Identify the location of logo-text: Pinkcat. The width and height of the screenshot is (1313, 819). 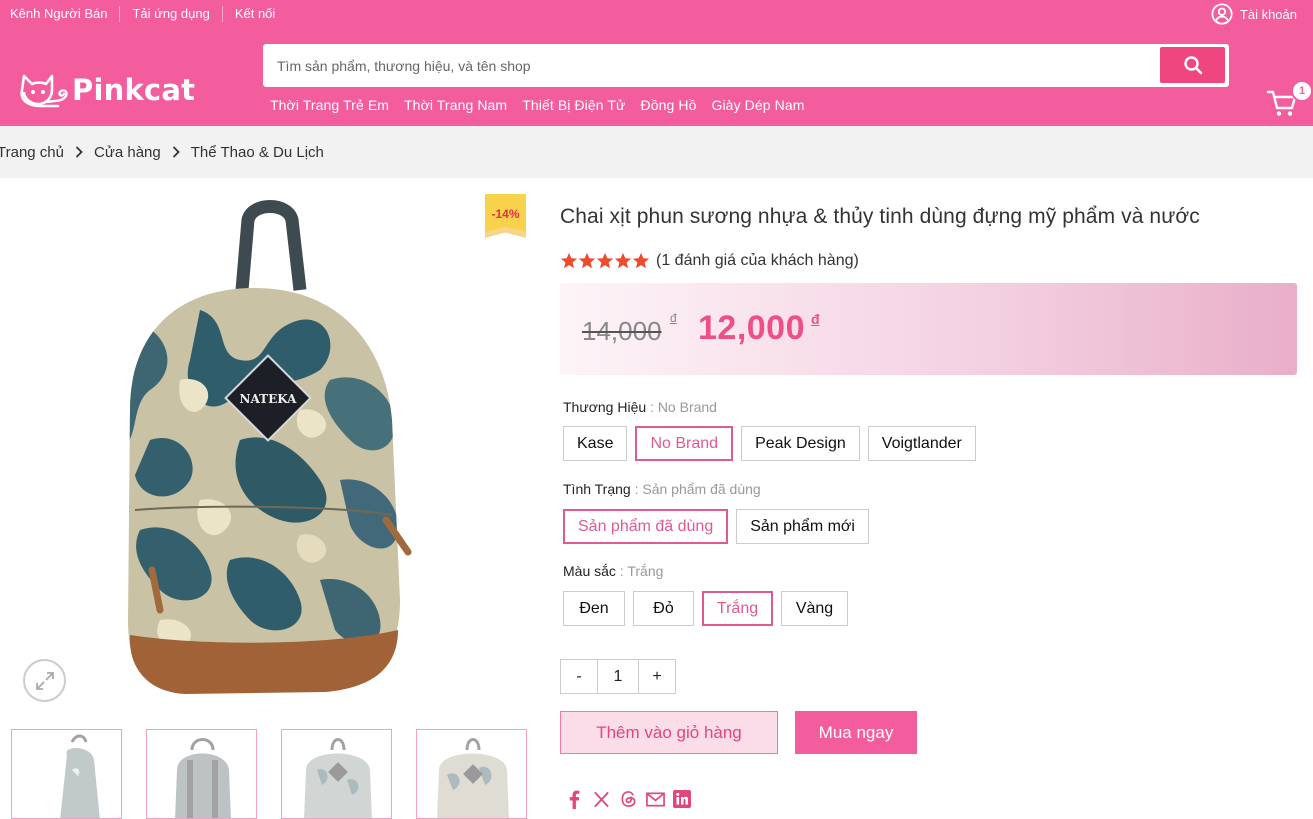
(134, 90).